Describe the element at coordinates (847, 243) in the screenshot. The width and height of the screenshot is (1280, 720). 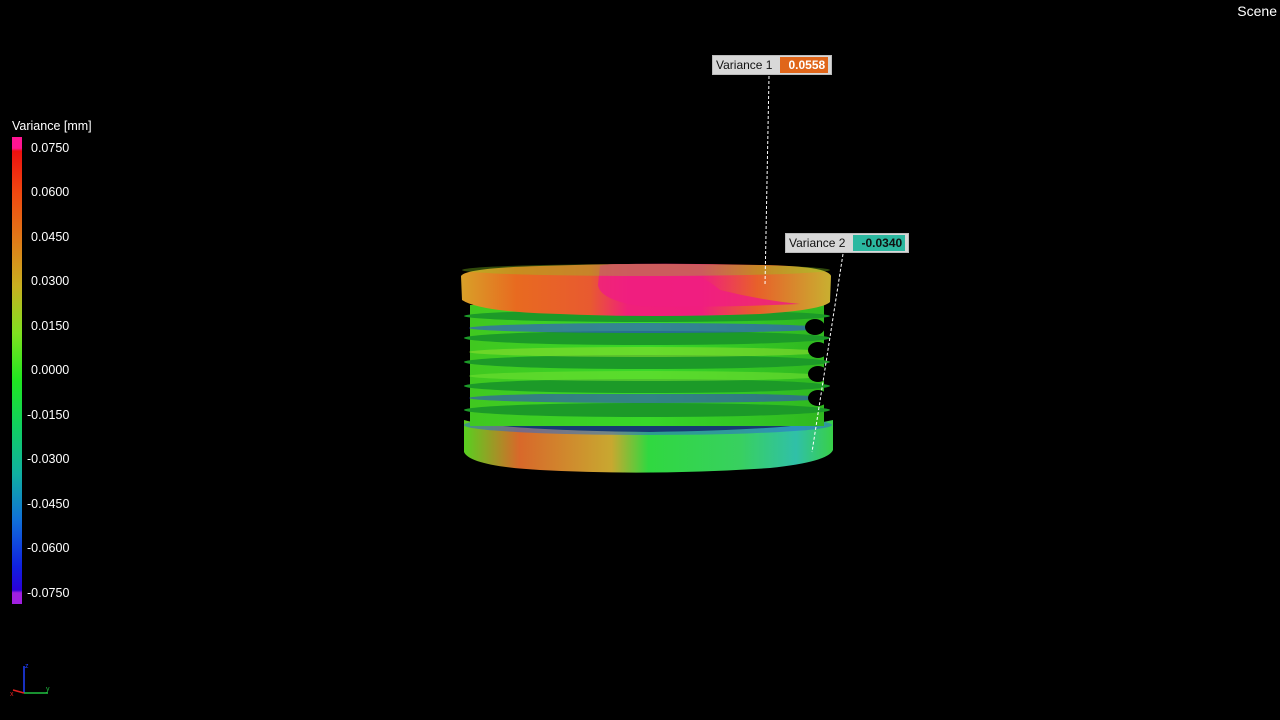
I see `variance-2-callout: Variance 2 -0.0340` at that location.